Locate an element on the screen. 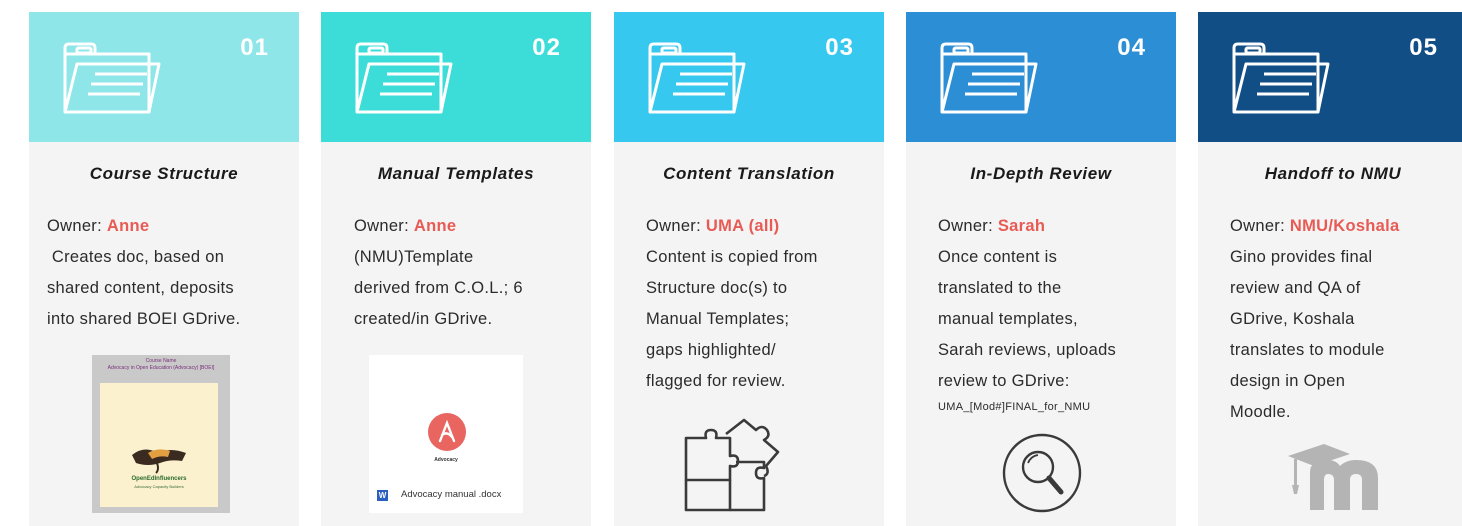 The height and width of the screenshot is (526, 1462). file-name: Advocacy manual .docx is located at coordinates (451, 494).